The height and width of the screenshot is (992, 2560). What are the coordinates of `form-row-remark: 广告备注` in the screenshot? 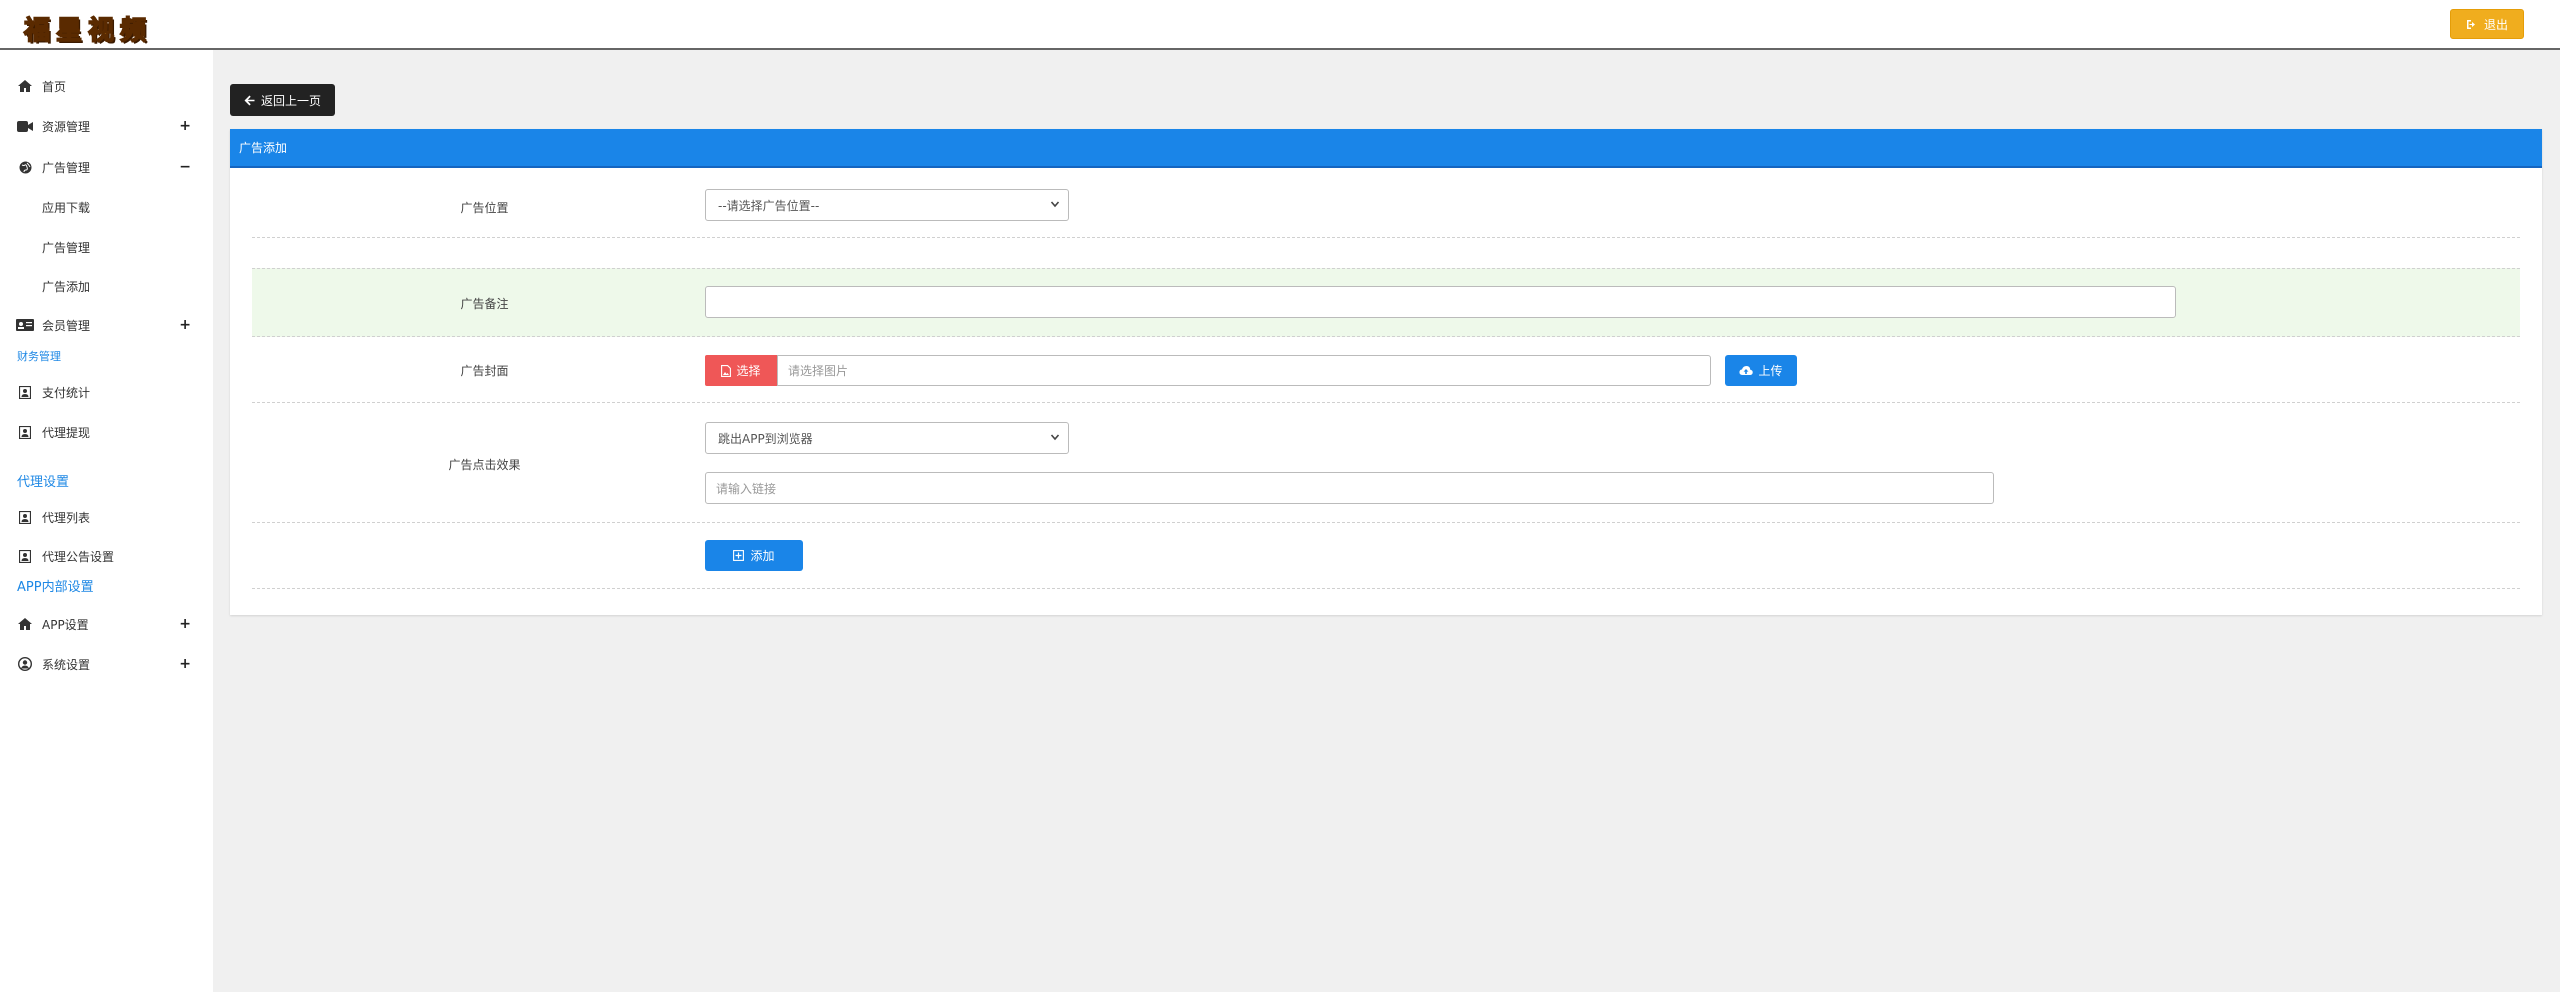 It's located at (1386, 302).